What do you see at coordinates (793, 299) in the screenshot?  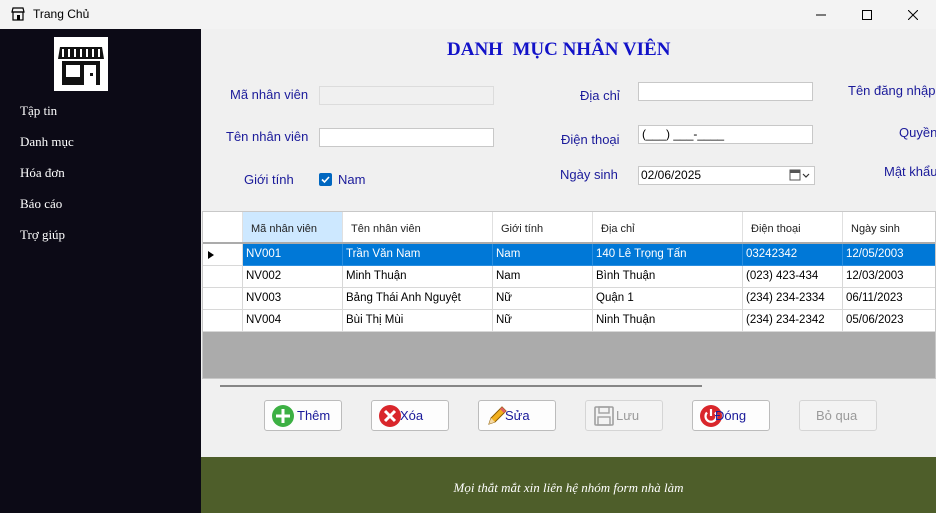 I see `cell-dien-thoai: (234) 234-2334` at bounding box center [793, 299].